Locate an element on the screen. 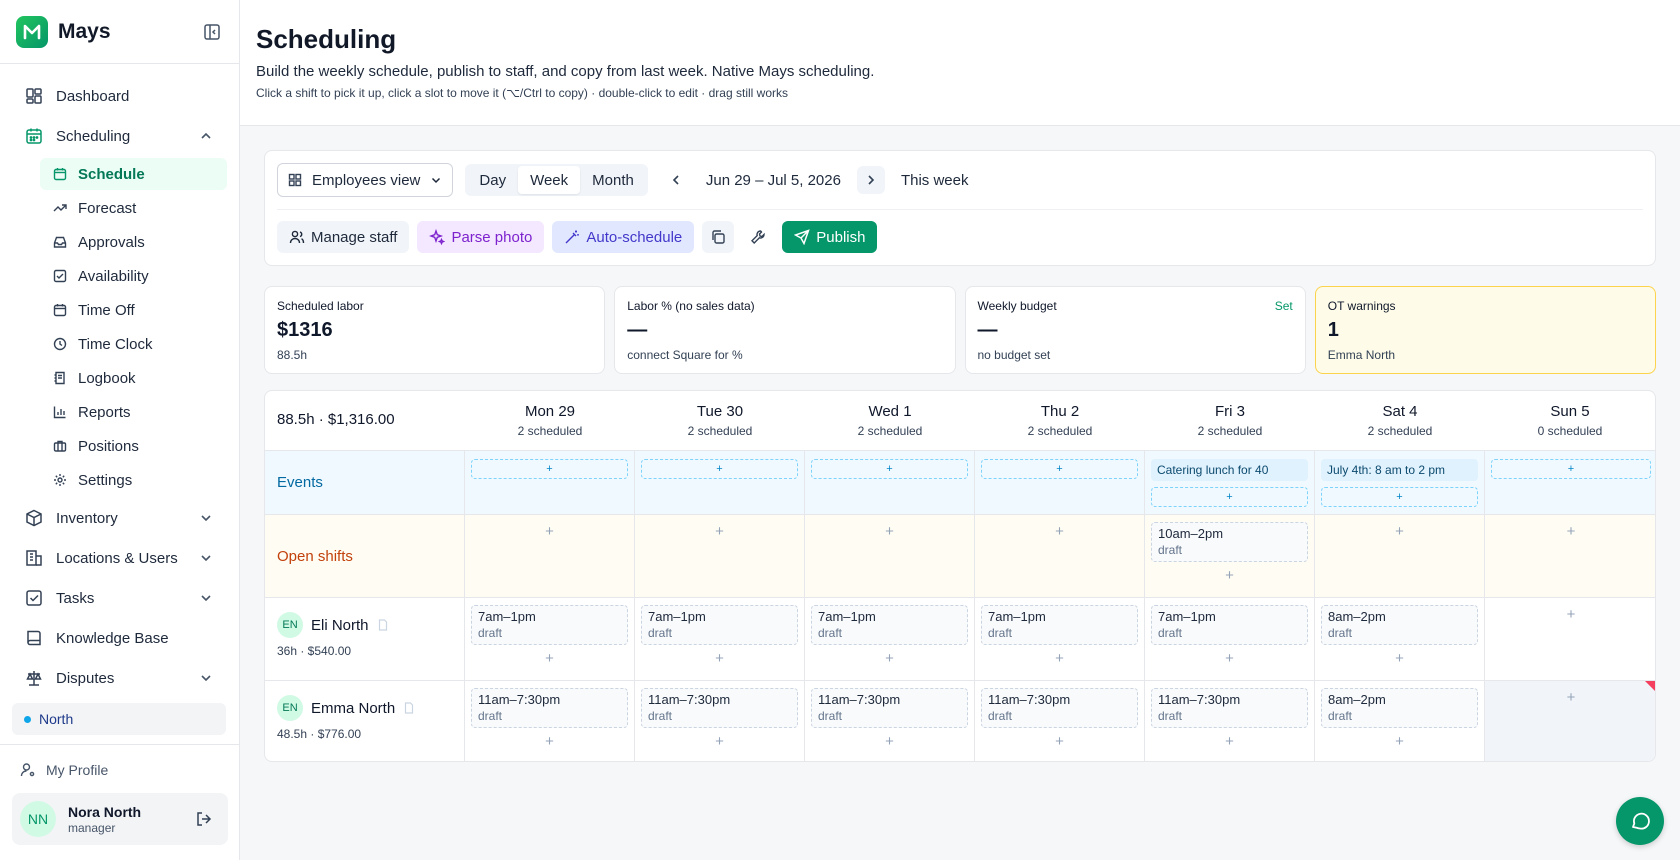 This screenshot has height=860, width=1680. sidebar-item-dashboard: Dashboard is located at coordinates (119, 96).